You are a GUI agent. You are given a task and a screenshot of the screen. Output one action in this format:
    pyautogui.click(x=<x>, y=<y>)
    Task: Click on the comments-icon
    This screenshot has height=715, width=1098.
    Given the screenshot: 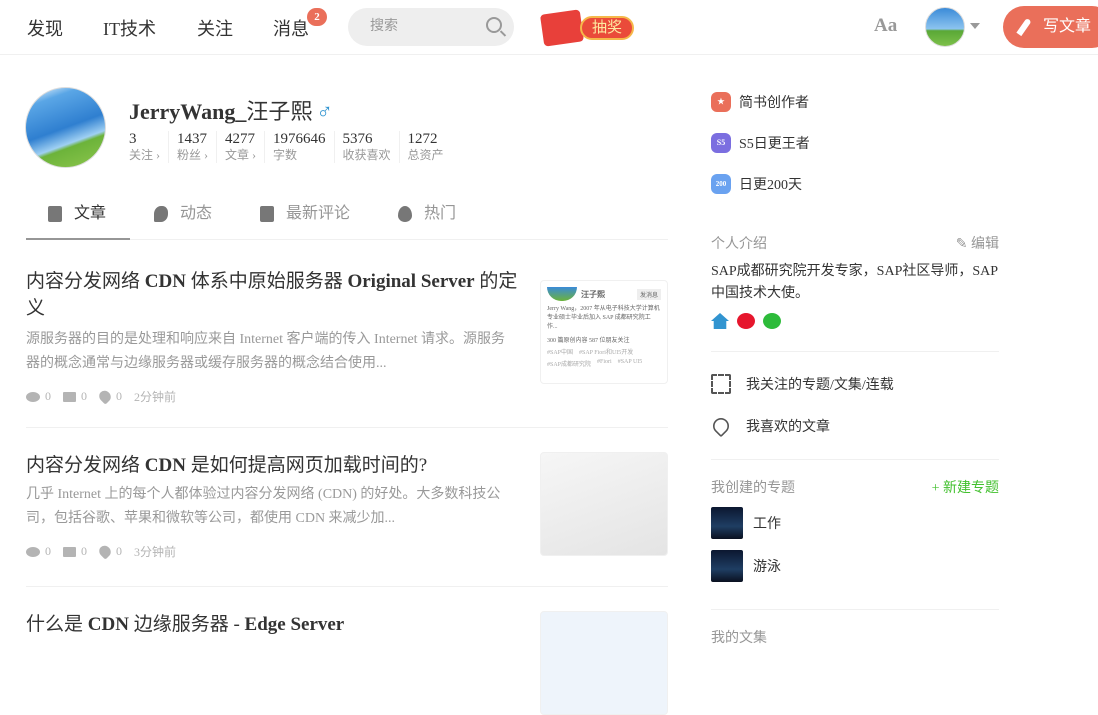 What is the action you would take?
    pyautogui.click(x=267, y=214)
    